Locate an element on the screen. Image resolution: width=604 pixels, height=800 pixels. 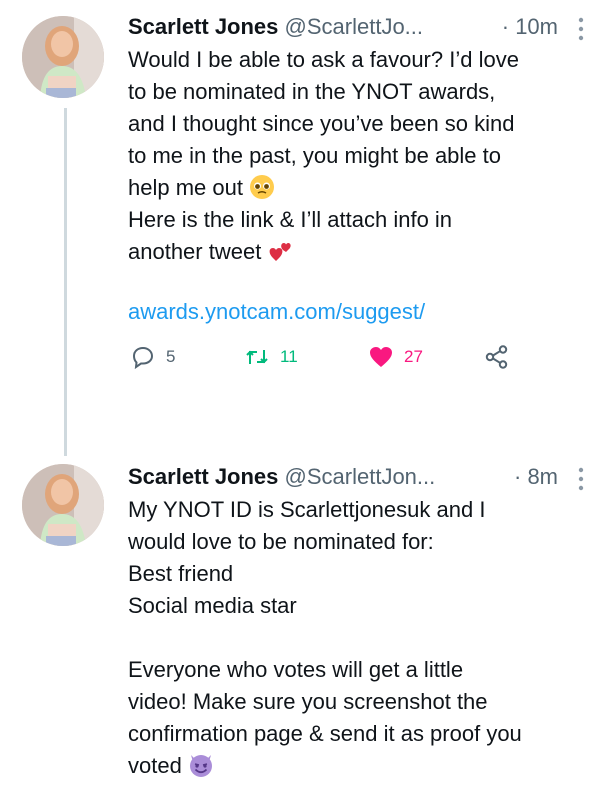
timestamp: · 10m is located at coordinates (530, 27).